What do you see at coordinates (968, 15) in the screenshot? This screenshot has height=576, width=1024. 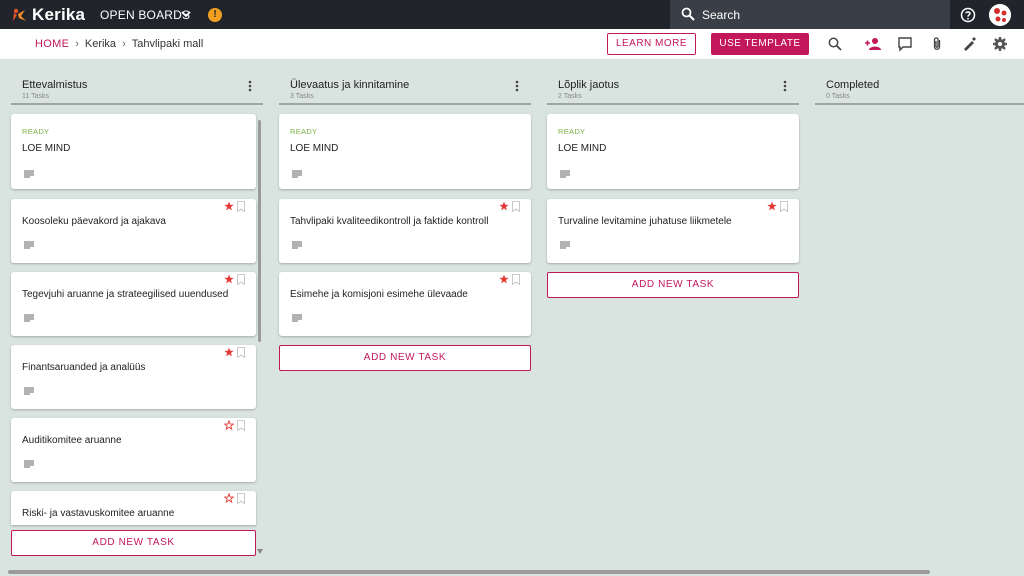 I see `help-icon` at bounding box center [968, 15].